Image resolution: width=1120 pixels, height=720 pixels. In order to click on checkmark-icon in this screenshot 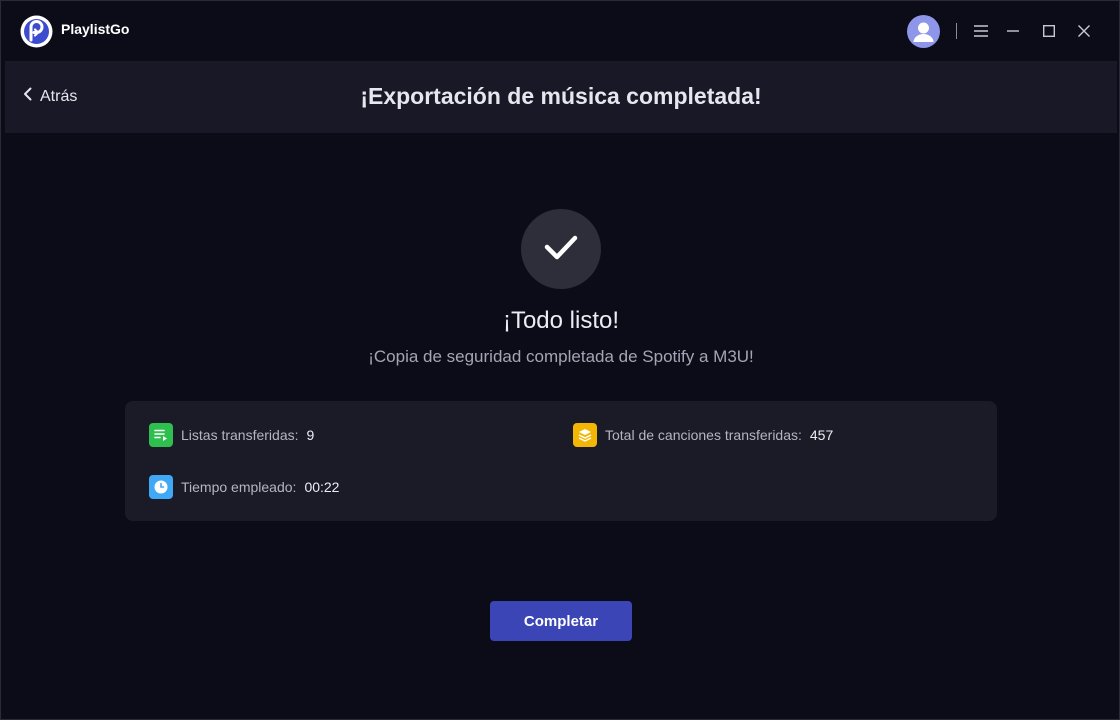, I will do `click(561, 249)`.